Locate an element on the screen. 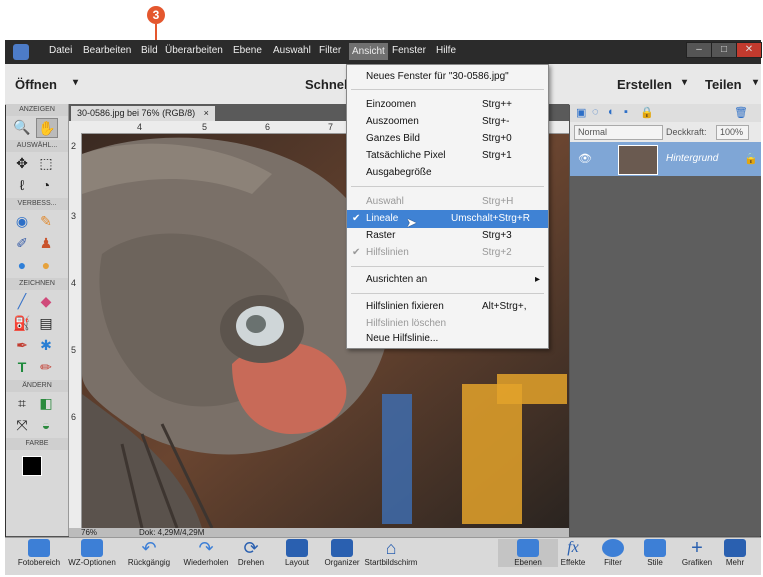 The width and height of the screenshot is (763, 577). menu-item-grid: Raster Strg+3 is located at coordinates (447, 236).